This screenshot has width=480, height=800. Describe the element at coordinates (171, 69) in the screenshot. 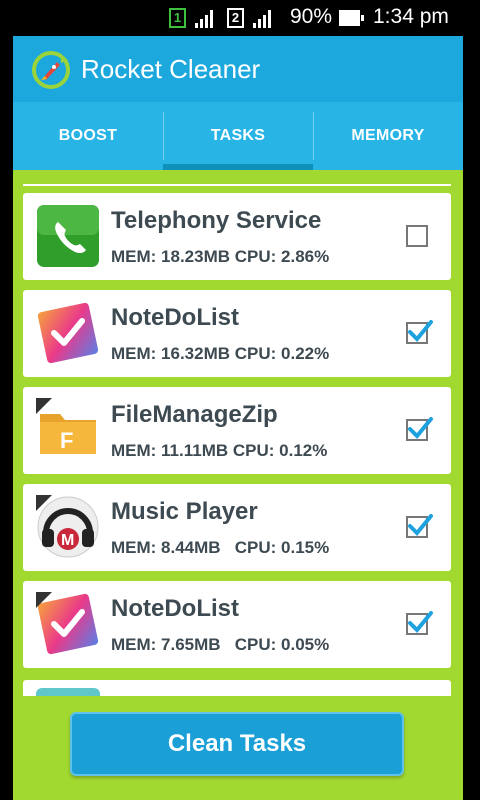

I see `app-title: Rocket Cleaner` at that location.